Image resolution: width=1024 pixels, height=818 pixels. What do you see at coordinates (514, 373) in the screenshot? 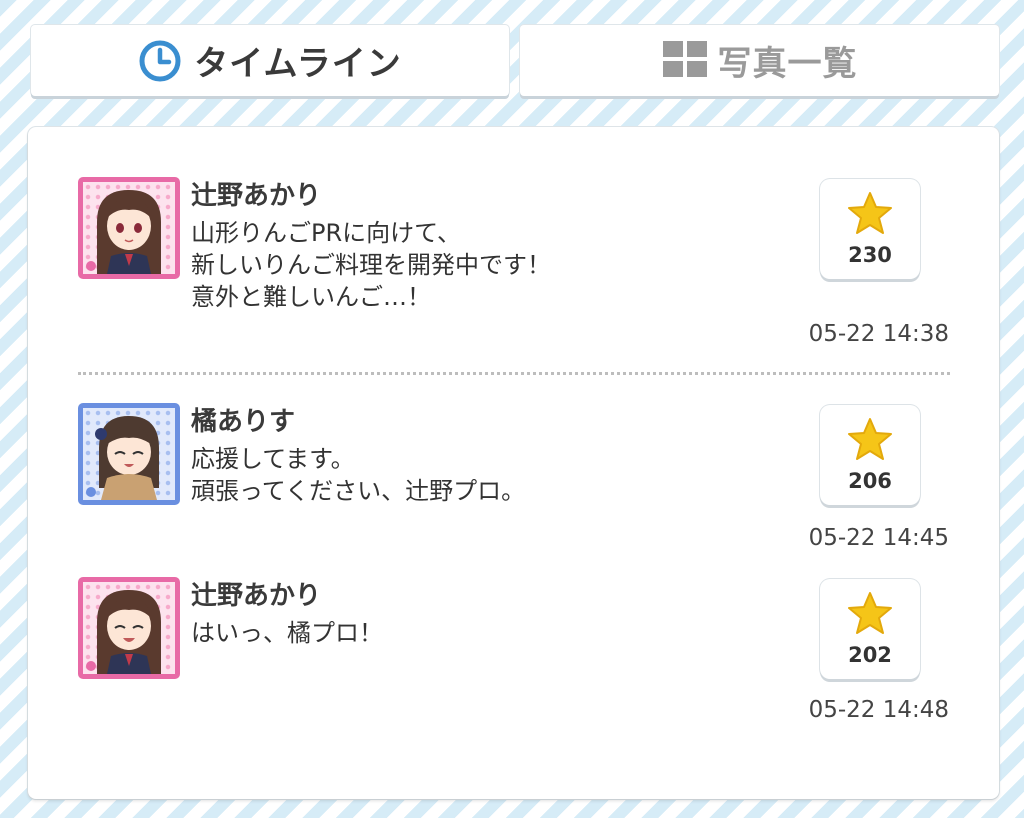
I see `post-divider` at bounding box center [514, 373].